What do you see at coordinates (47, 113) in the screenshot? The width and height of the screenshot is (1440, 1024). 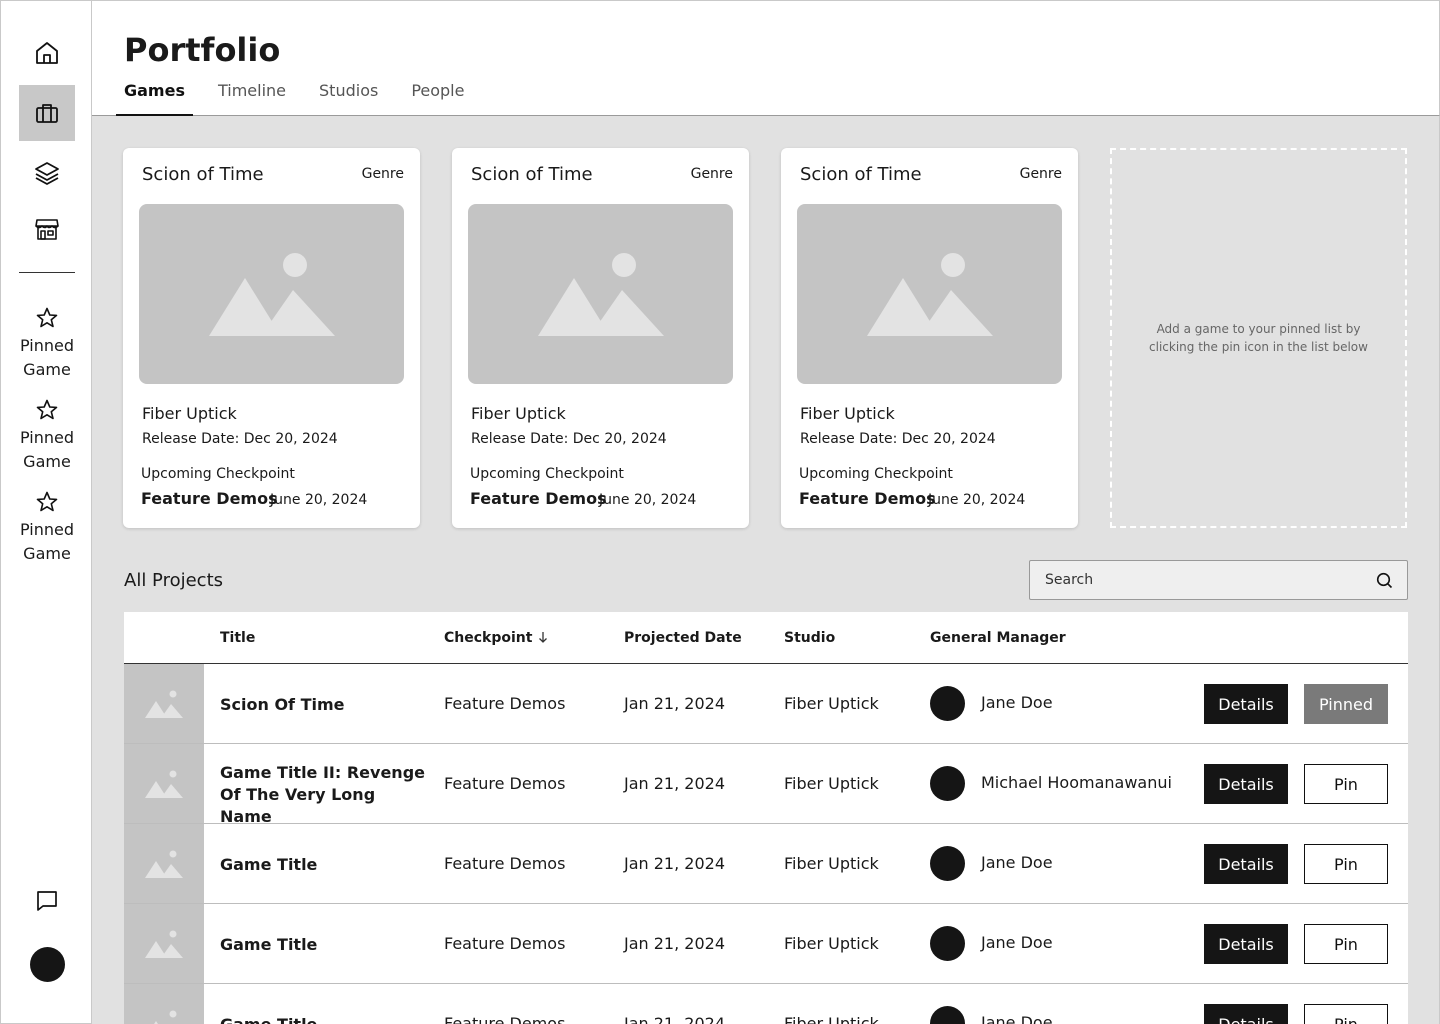 I see `nav-portfolio` at bounding box center [47, 113].